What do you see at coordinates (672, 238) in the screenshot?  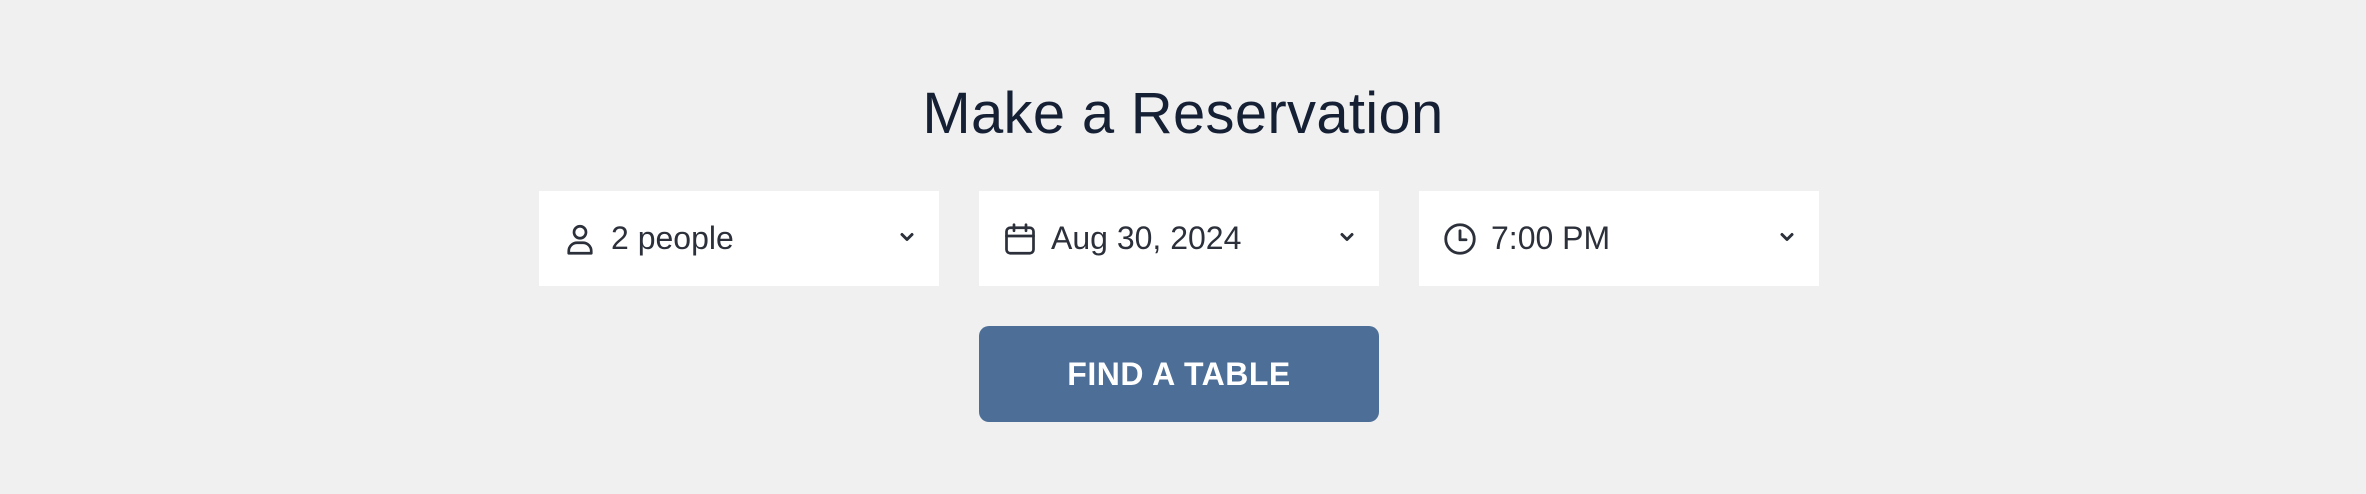 I see `party-size-value: 2 people` at bounding box center [672, 238].